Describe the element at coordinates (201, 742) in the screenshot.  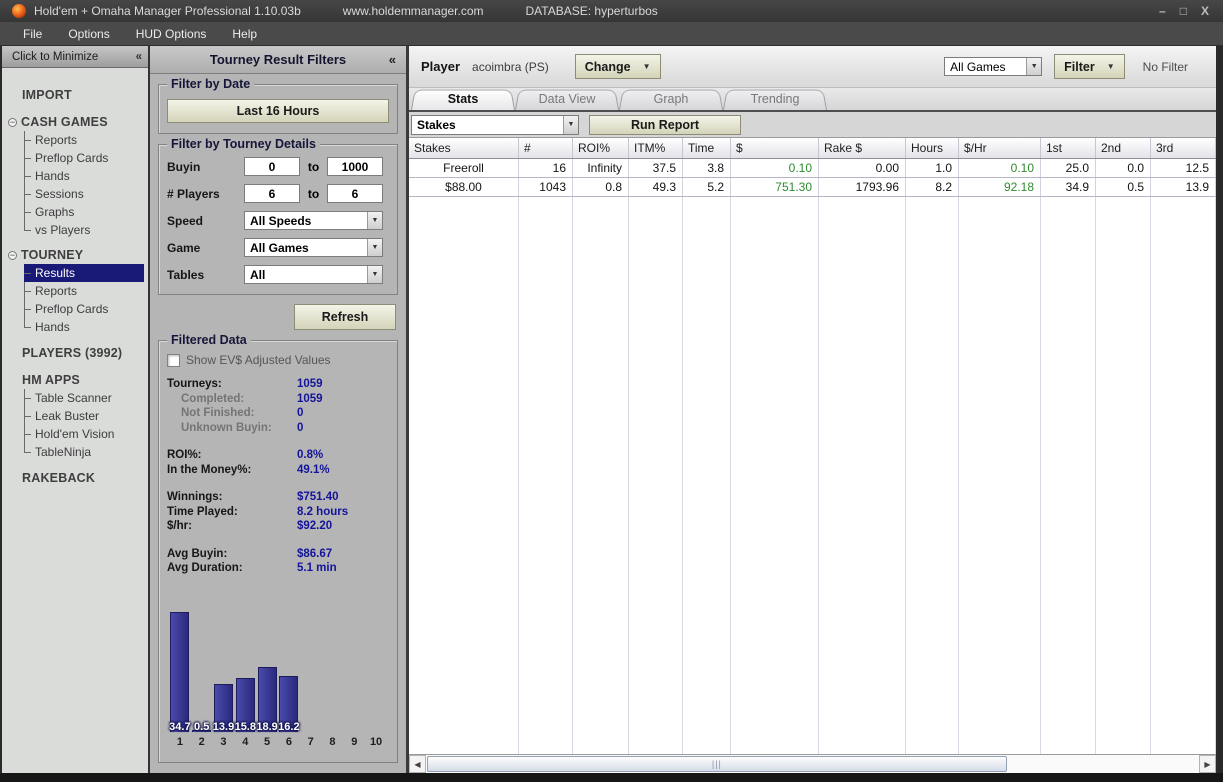
I see `chart-tick-label: 2` at that location.